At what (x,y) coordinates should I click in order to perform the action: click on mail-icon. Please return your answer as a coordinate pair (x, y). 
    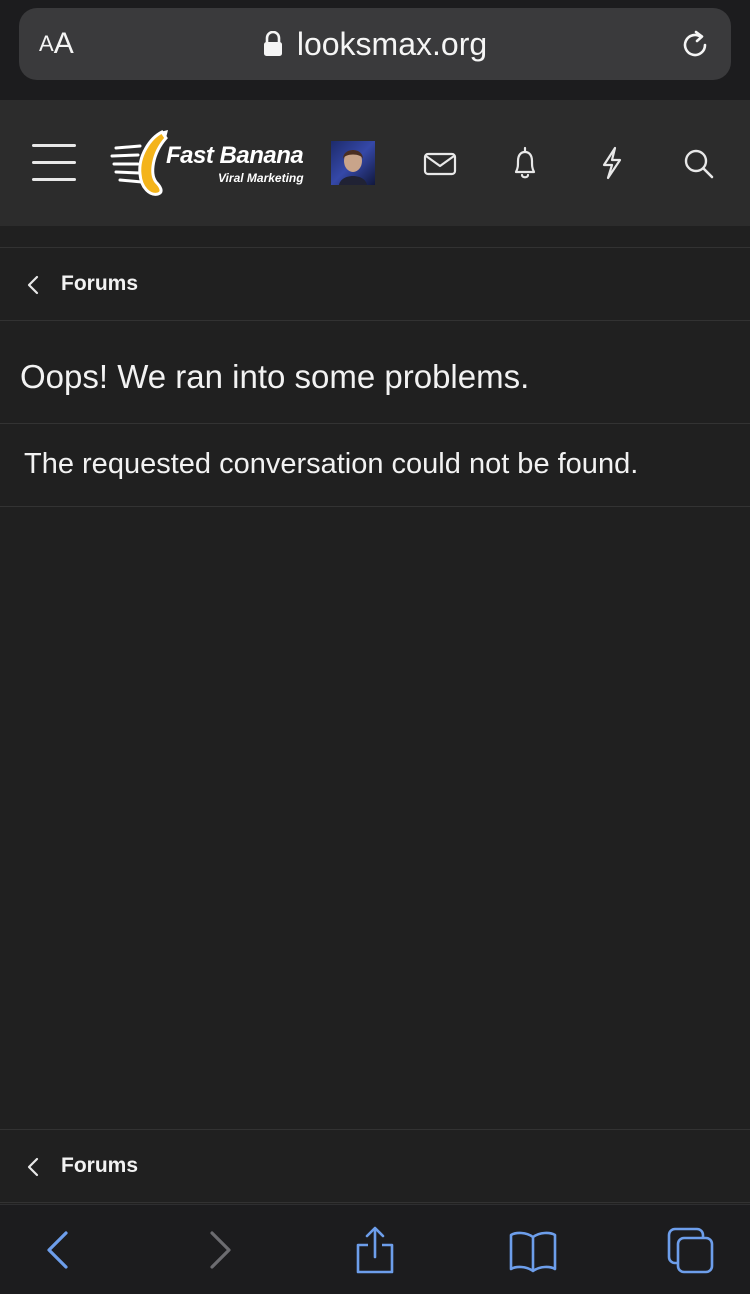
    Looking at the image, I should click on (440, 163).